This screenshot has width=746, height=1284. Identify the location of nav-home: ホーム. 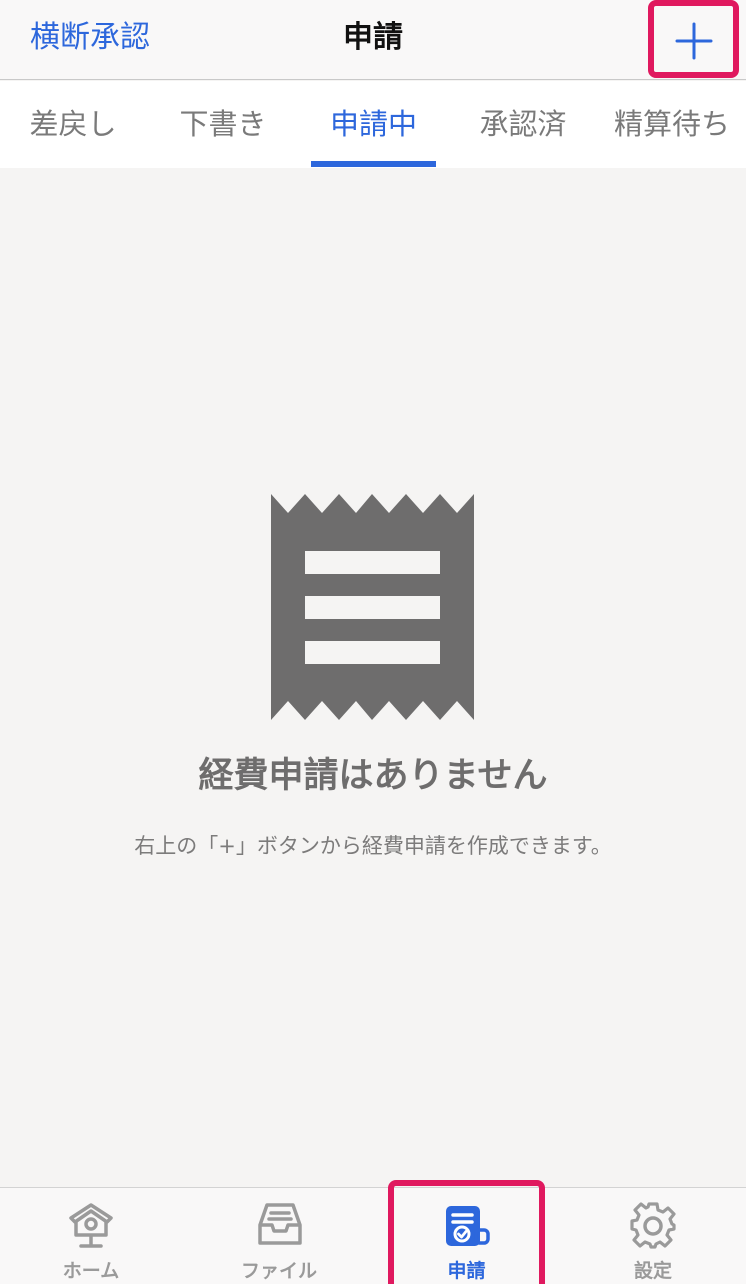
(91, 1236).